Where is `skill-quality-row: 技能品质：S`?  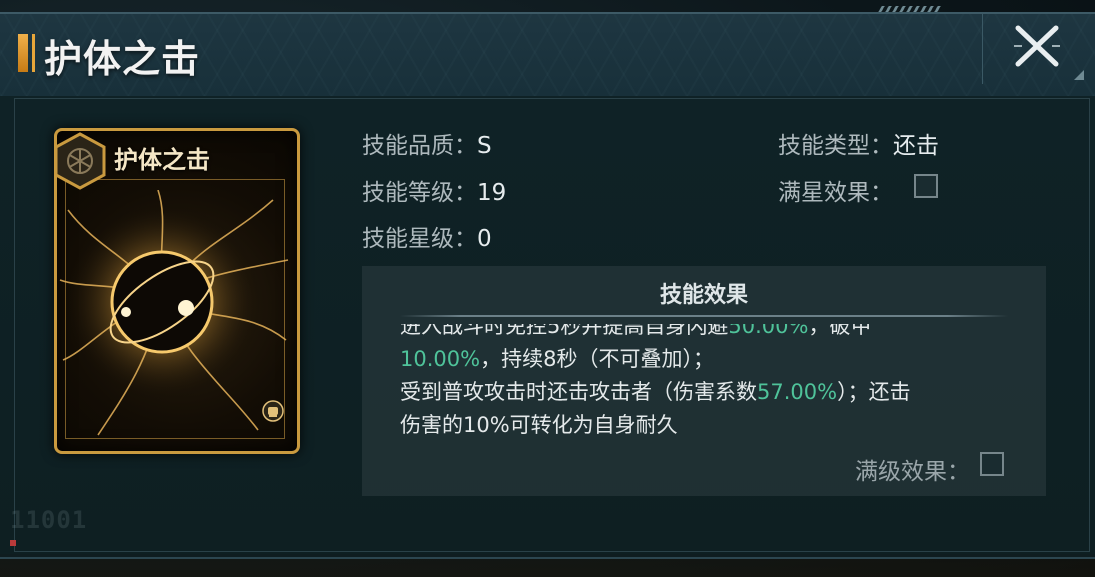 skill-quality-row: 技能品质：S is located at coordinates (427, 143).